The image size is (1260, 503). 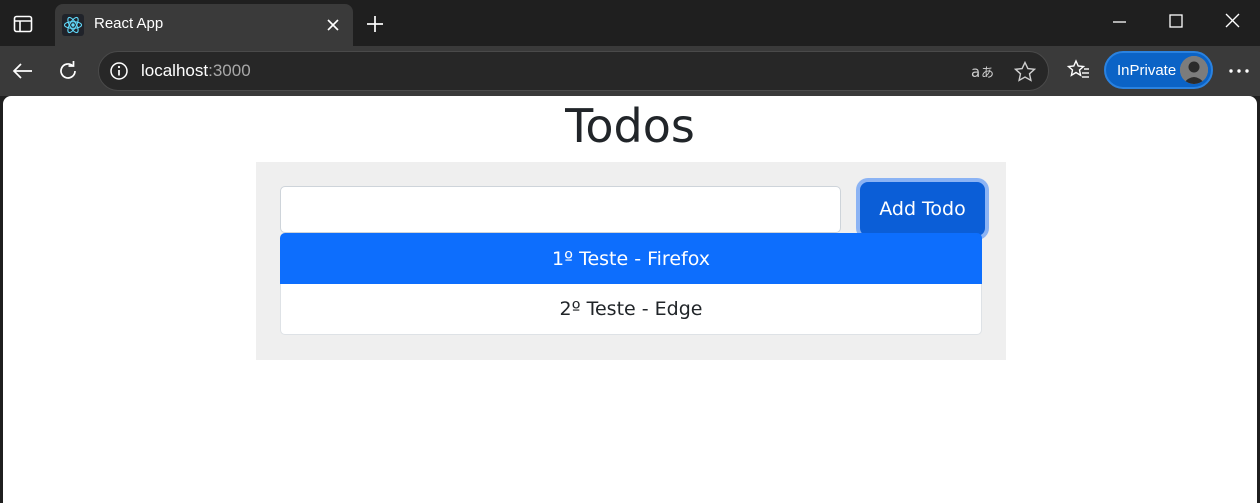 What do you see at coordinates (975, 72) in the screenshot?
I see `svg-text: a` at bounding box center [975, 72].